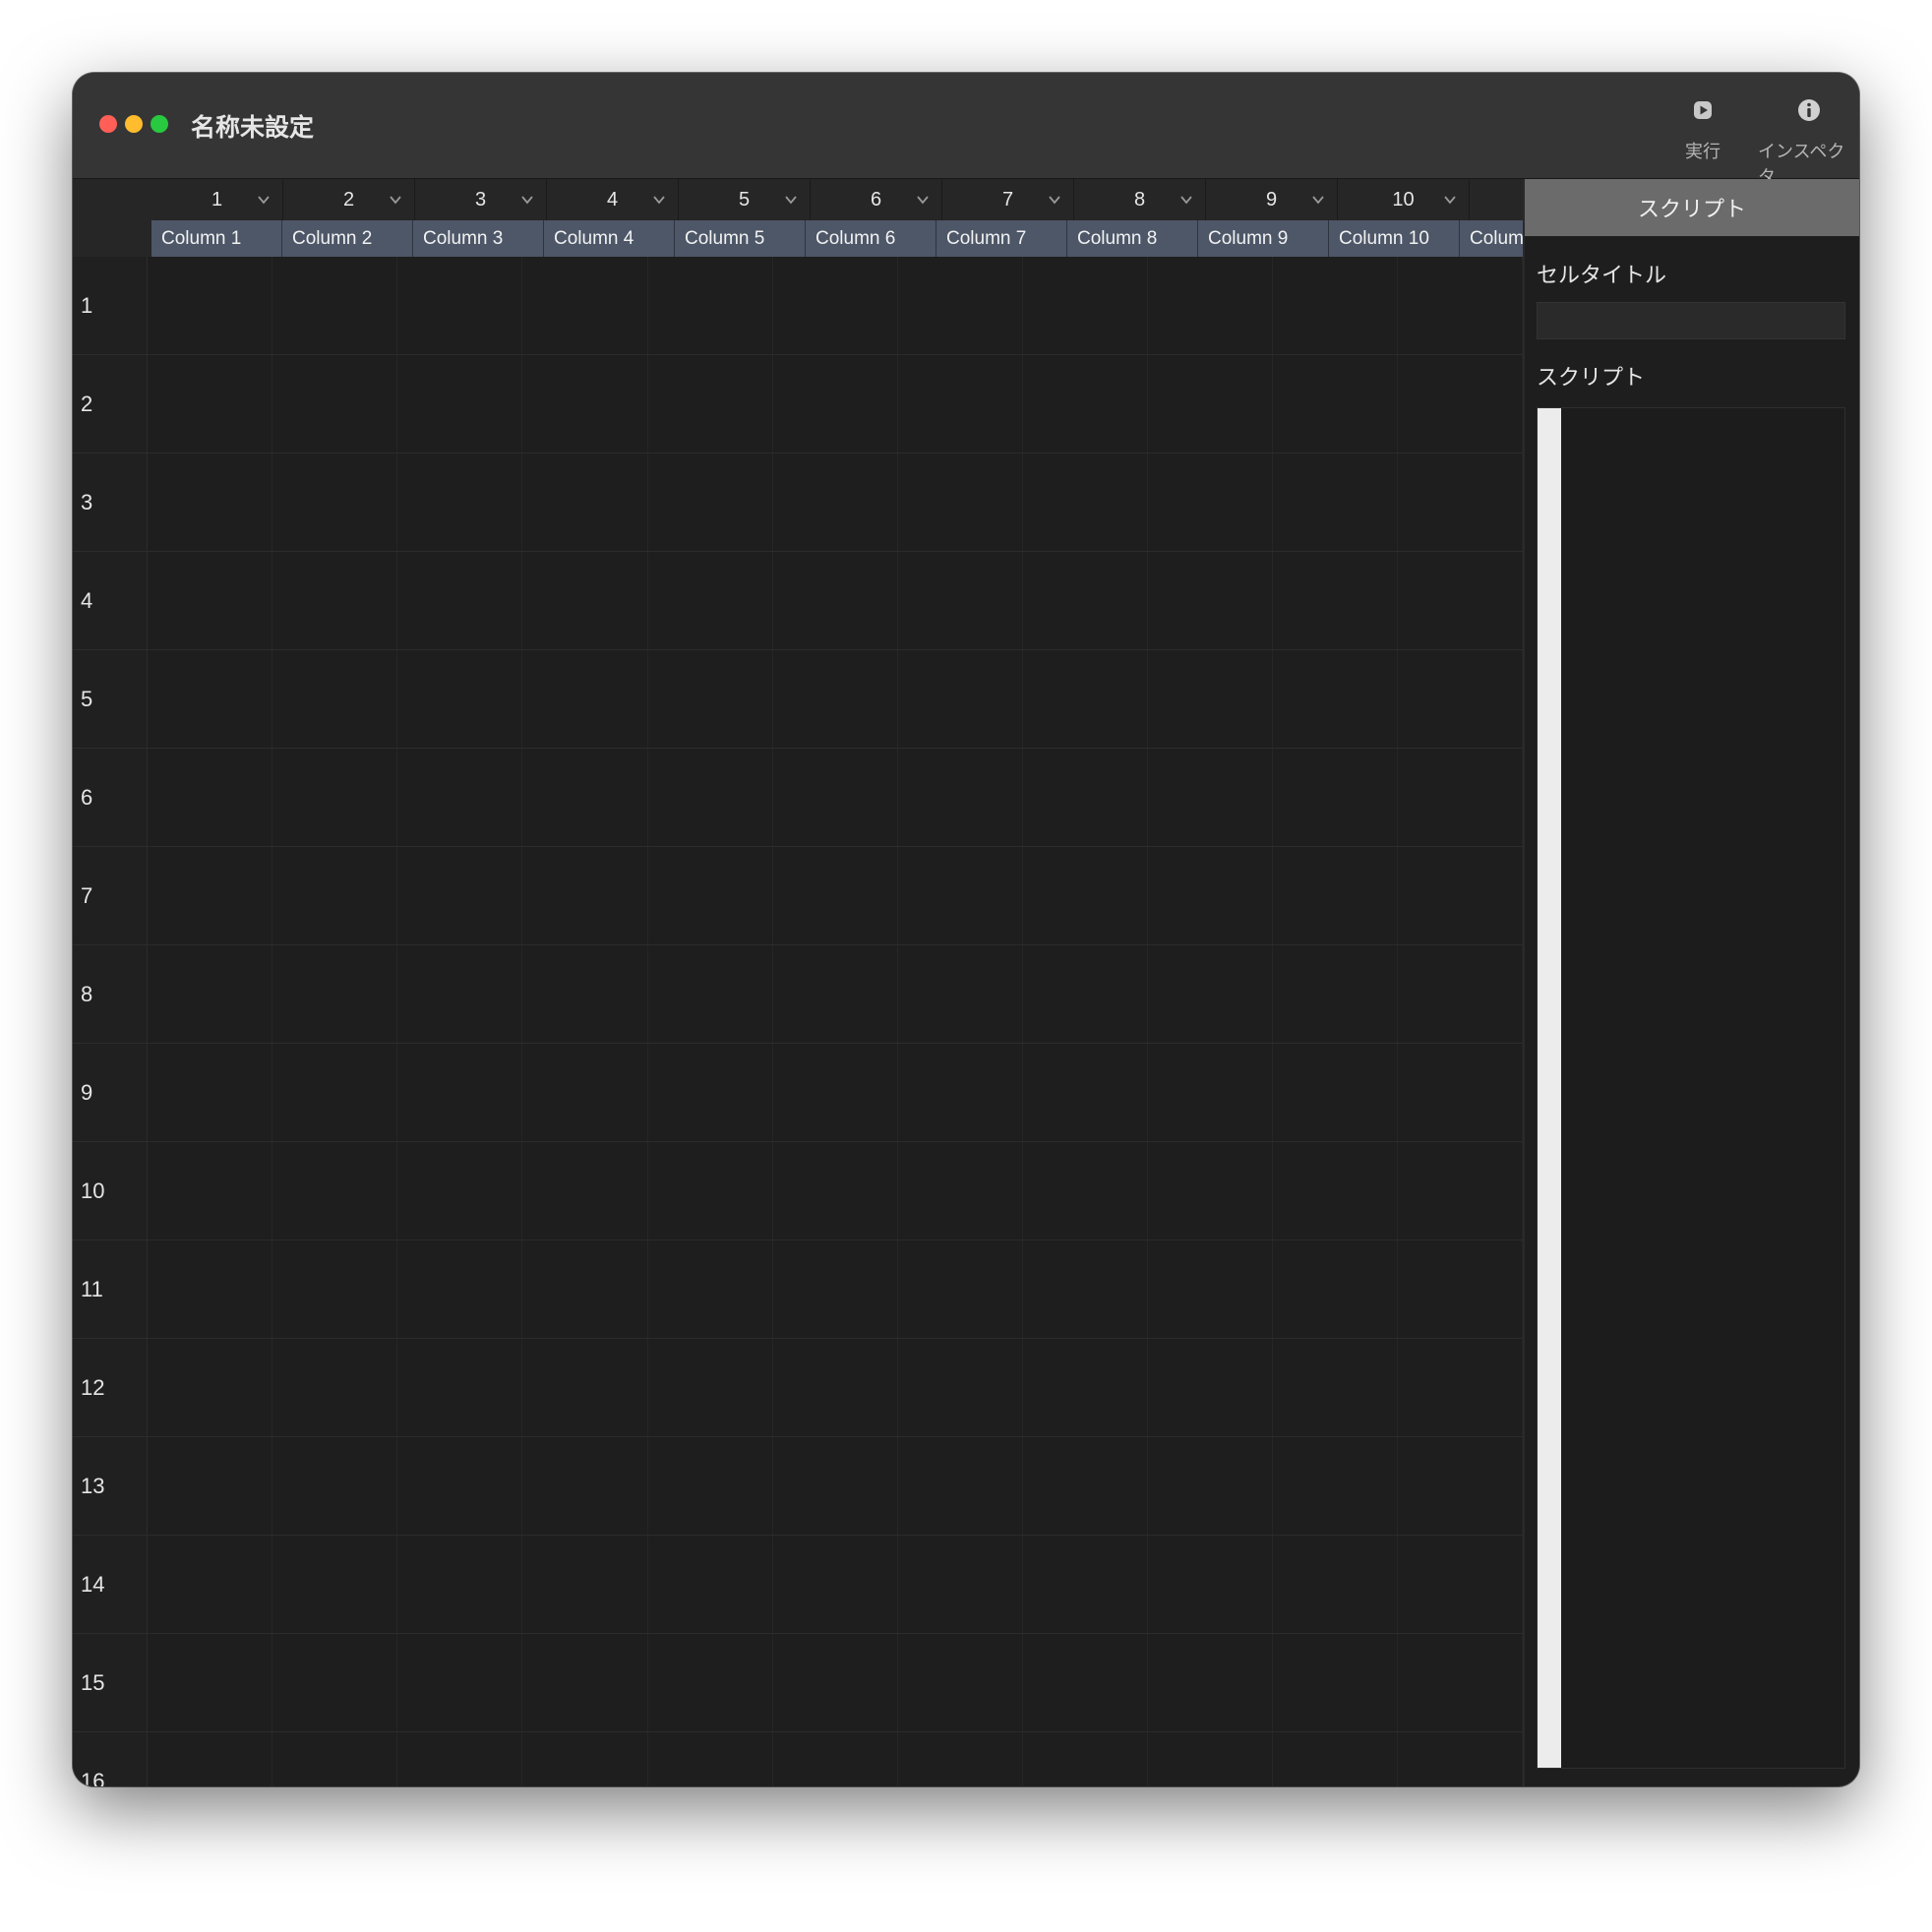 The height and width of the screenshot is (1932, 1932). I want to click on column-number-10: 10, so click(1404, 199).